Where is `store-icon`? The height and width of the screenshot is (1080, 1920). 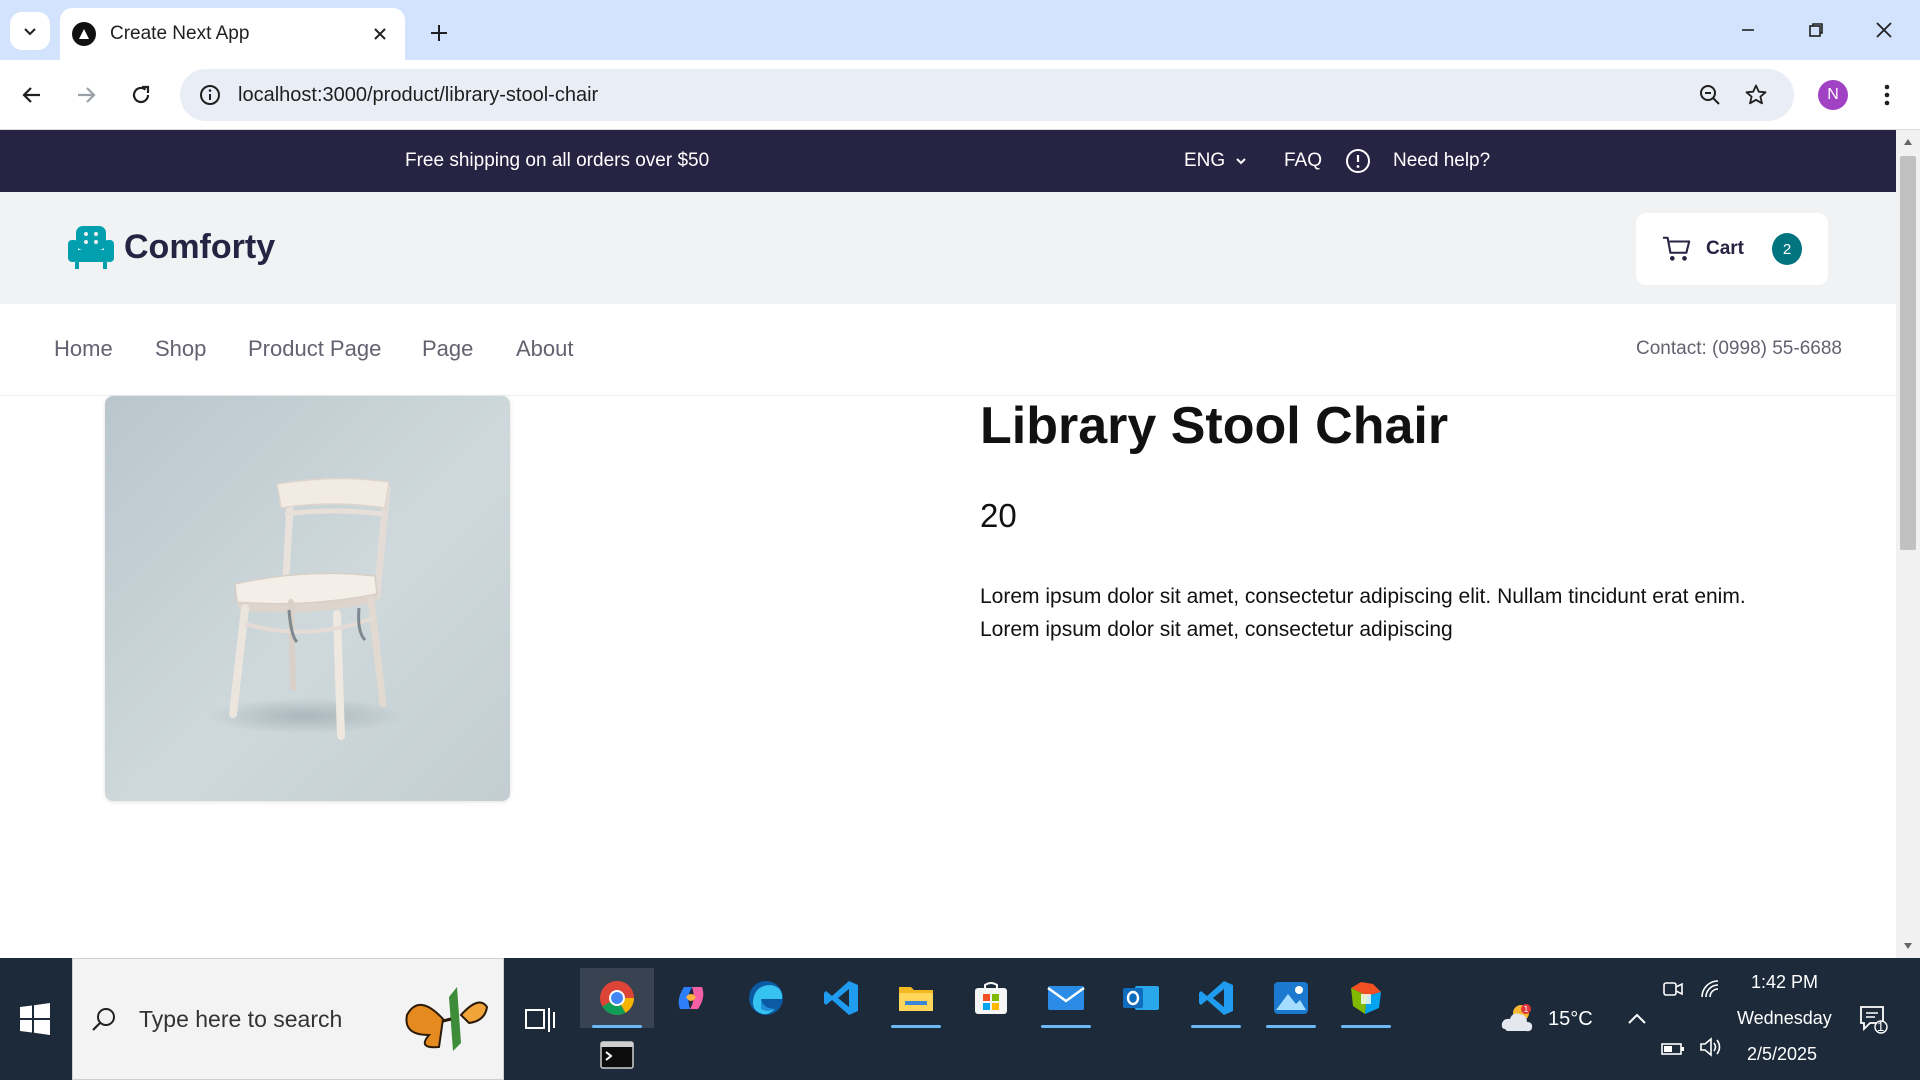
store-icon is located at coordinates (991, 998).